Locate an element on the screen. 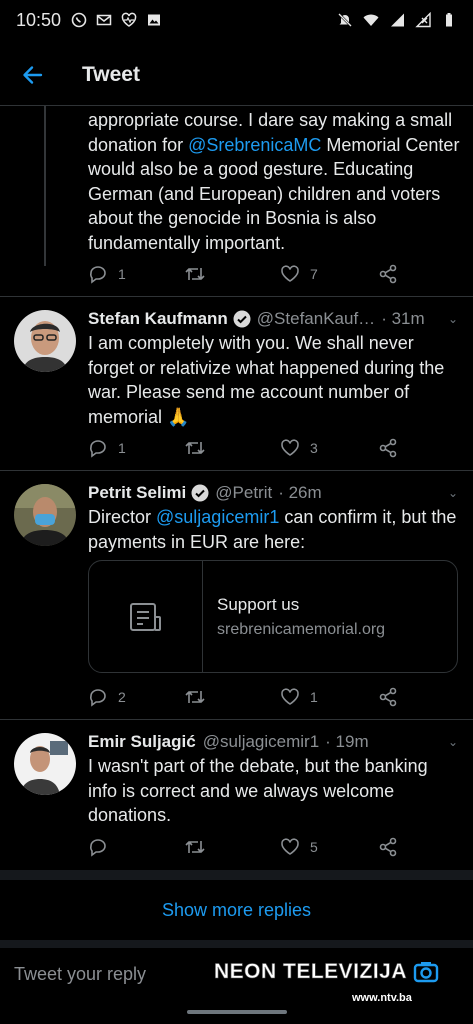 The height and width of the screenshot is (1024, 473). link-card: Support us srebrenicamemorial.org is located at coordinates (273, 616).